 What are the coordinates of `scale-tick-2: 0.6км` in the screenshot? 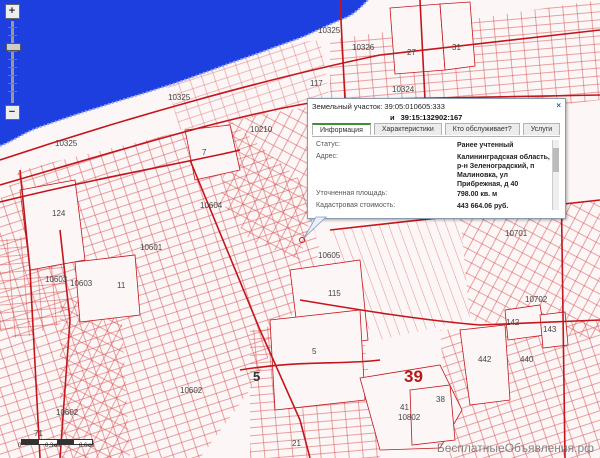 It's located at (87, 446).